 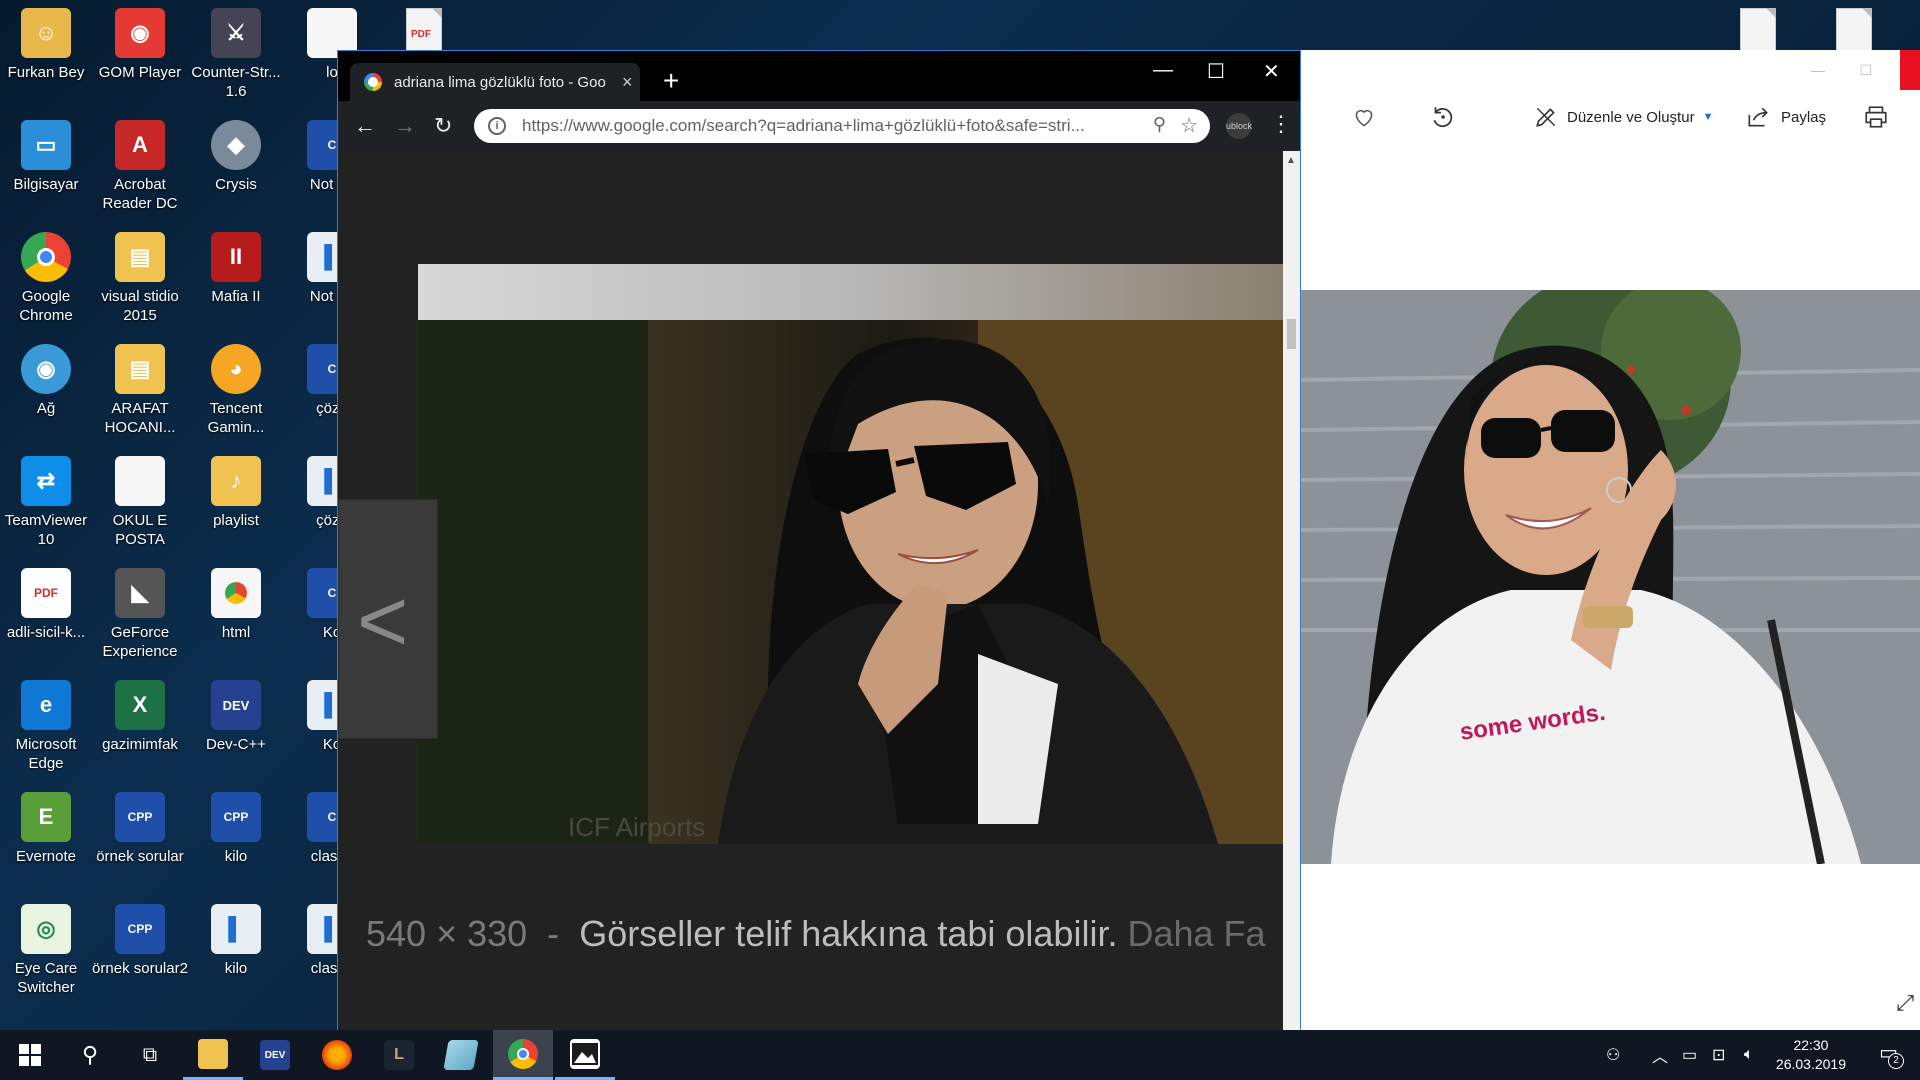 I want to click on network-icon: ⊡, so click(x=1718, y=1055).